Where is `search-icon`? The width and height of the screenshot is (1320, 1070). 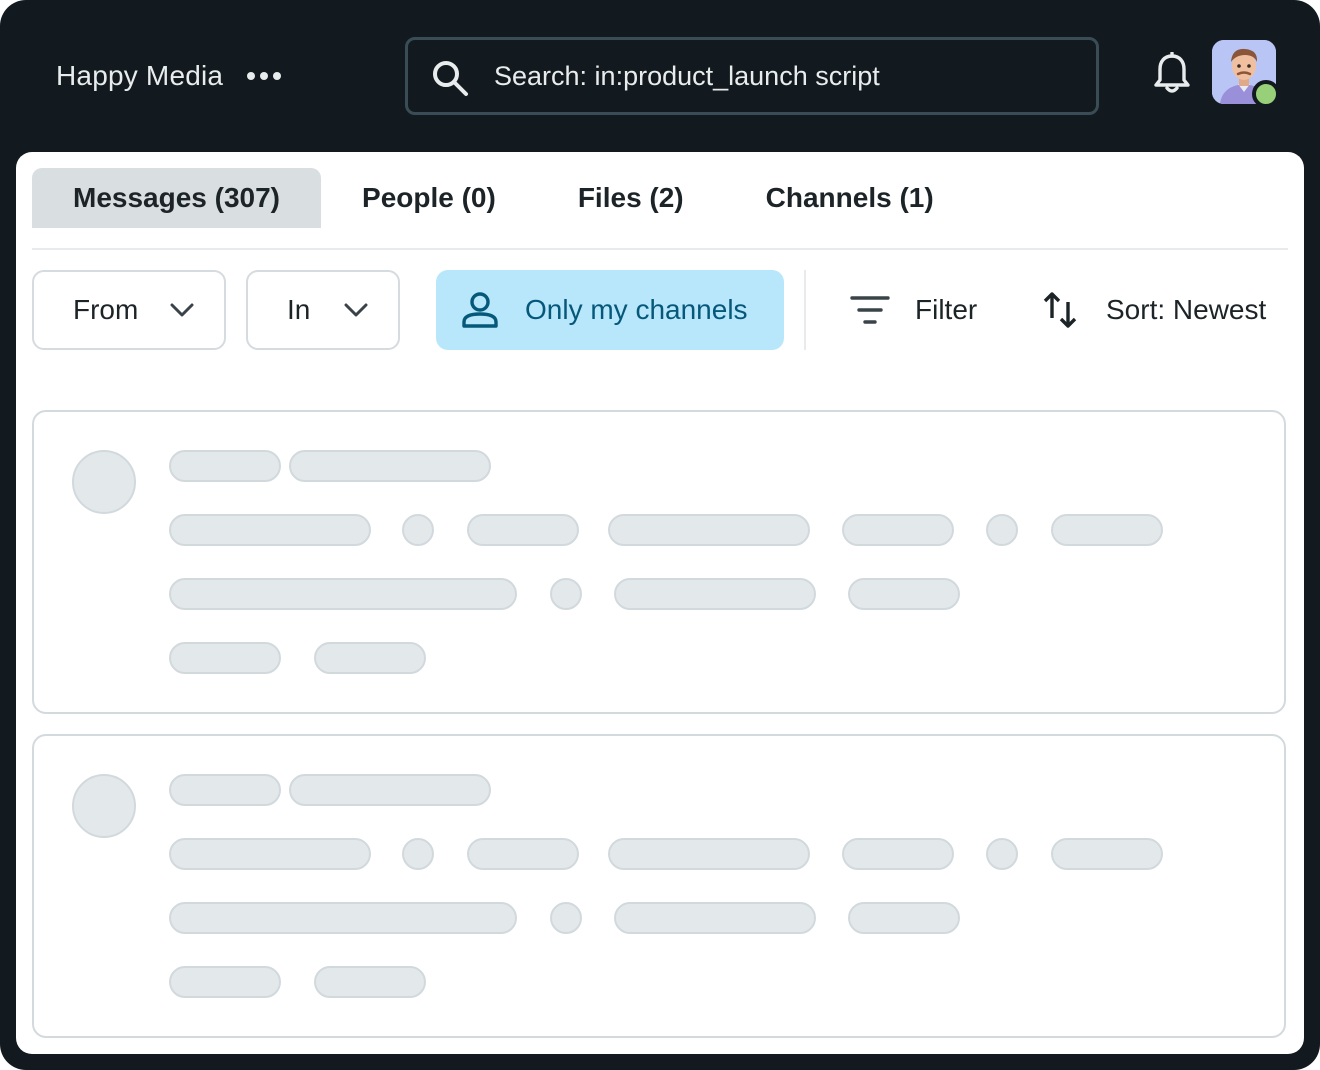 search-icon is located at coordinates (450, 78).